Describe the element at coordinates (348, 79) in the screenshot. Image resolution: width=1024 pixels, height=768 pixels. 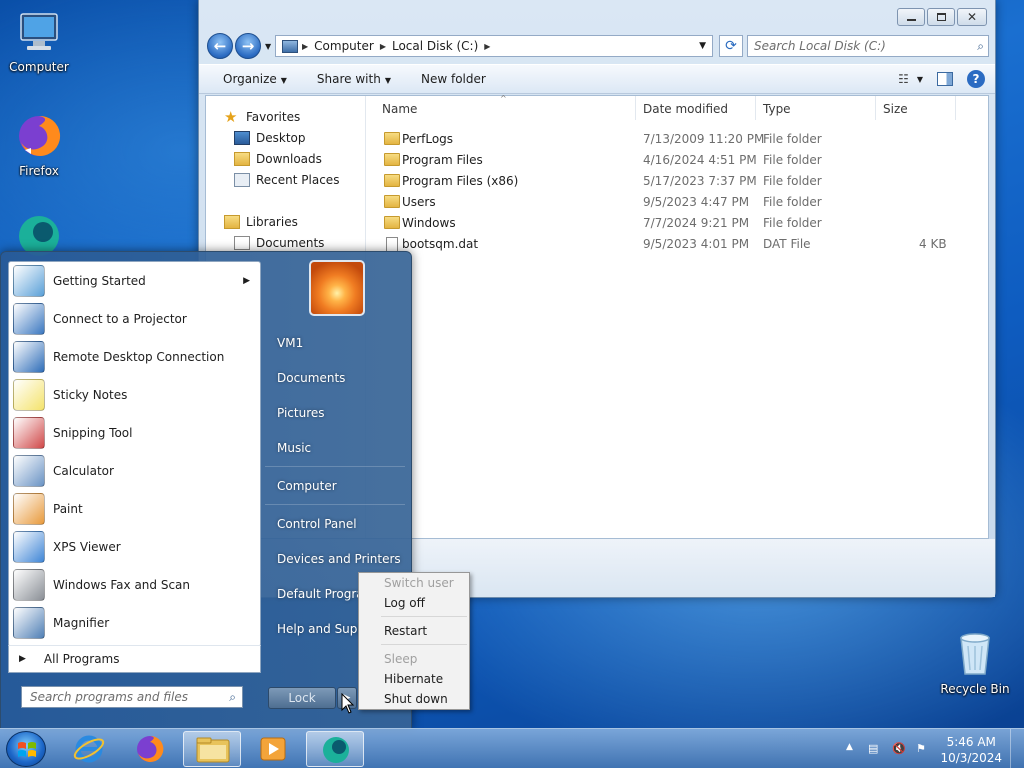
I see `share-with-label: Share with` at that location.